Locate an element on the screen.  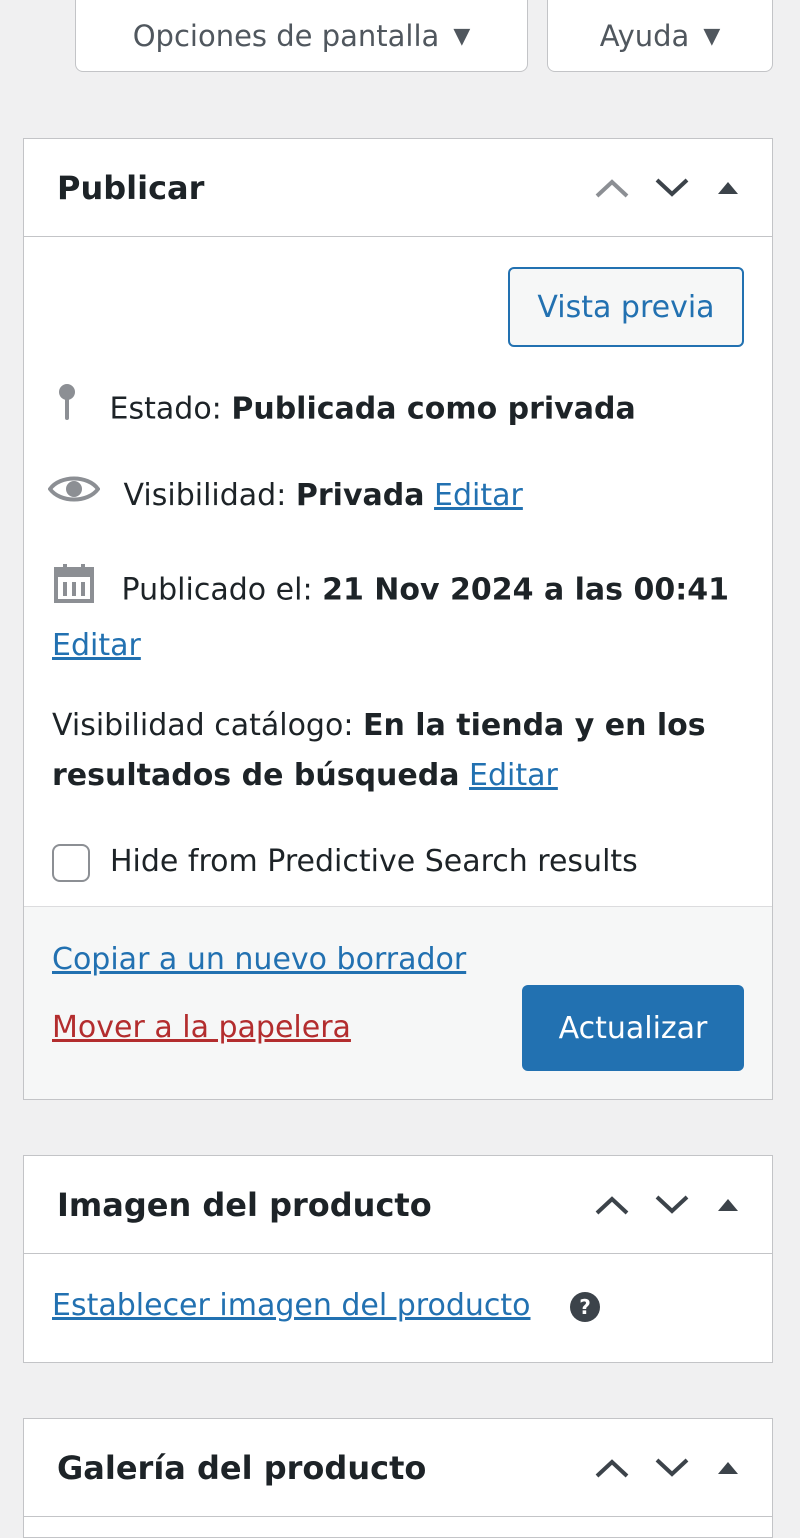
set-product-image-row: Establecer imagen del producto ? is located at coordinates (398, 1306).